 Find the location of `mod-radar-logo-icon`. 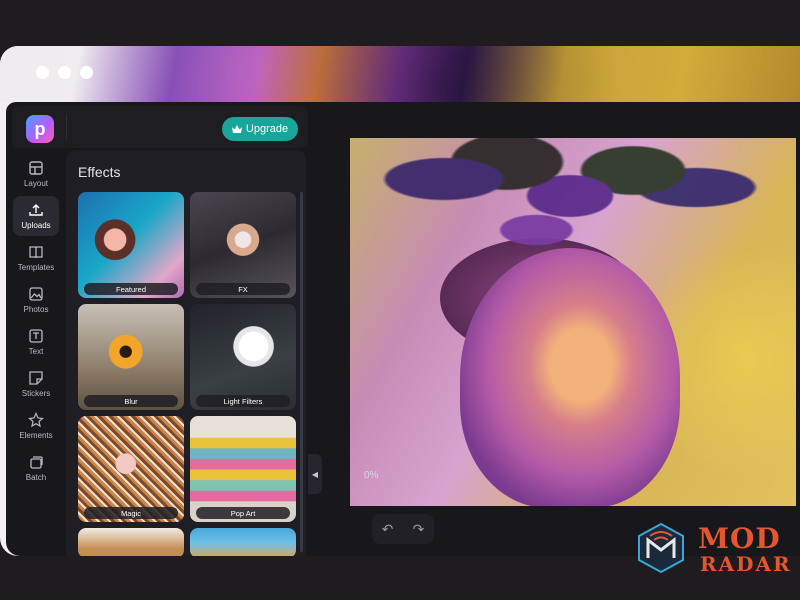

mod-radar-logo-icon is located at coordinates (661, 548).